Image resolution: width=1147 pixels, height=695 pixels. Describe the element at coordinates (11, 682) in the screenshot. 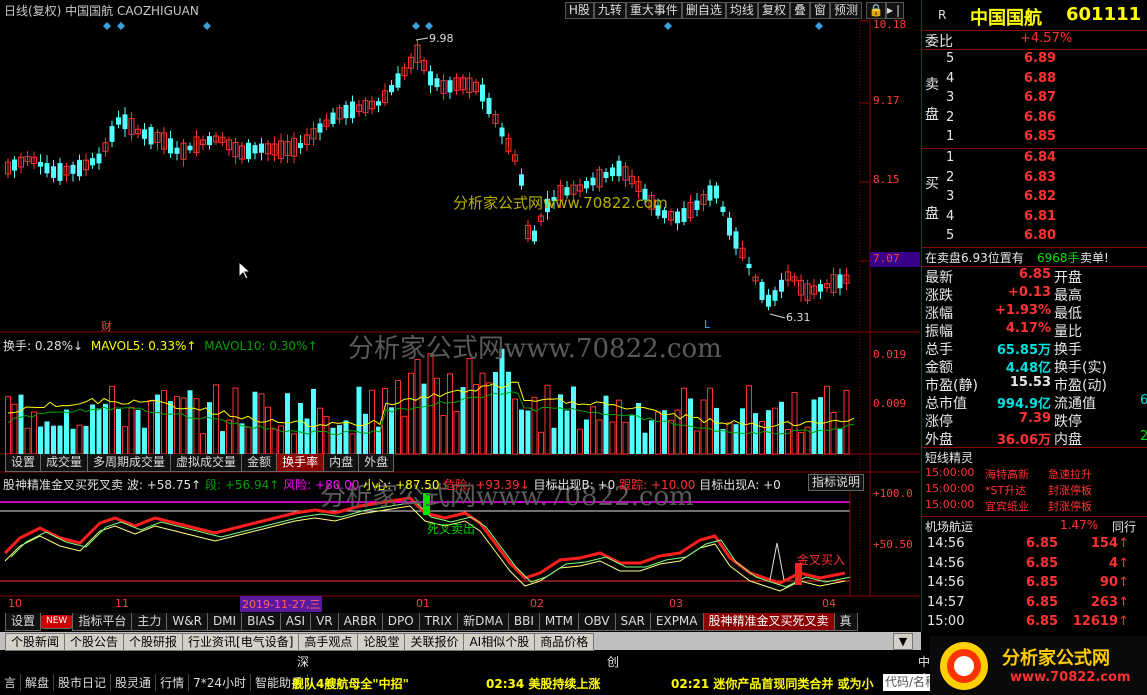

I see `bottom-menu-item: 言` at that location.